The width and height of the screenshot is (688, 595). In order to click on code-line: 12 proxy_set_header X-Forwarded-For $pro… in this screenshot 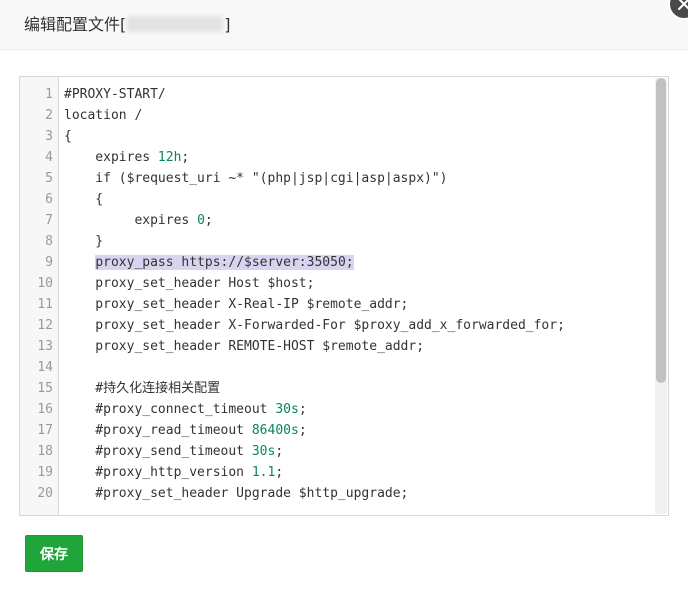, I will do `click(335, 325)`.